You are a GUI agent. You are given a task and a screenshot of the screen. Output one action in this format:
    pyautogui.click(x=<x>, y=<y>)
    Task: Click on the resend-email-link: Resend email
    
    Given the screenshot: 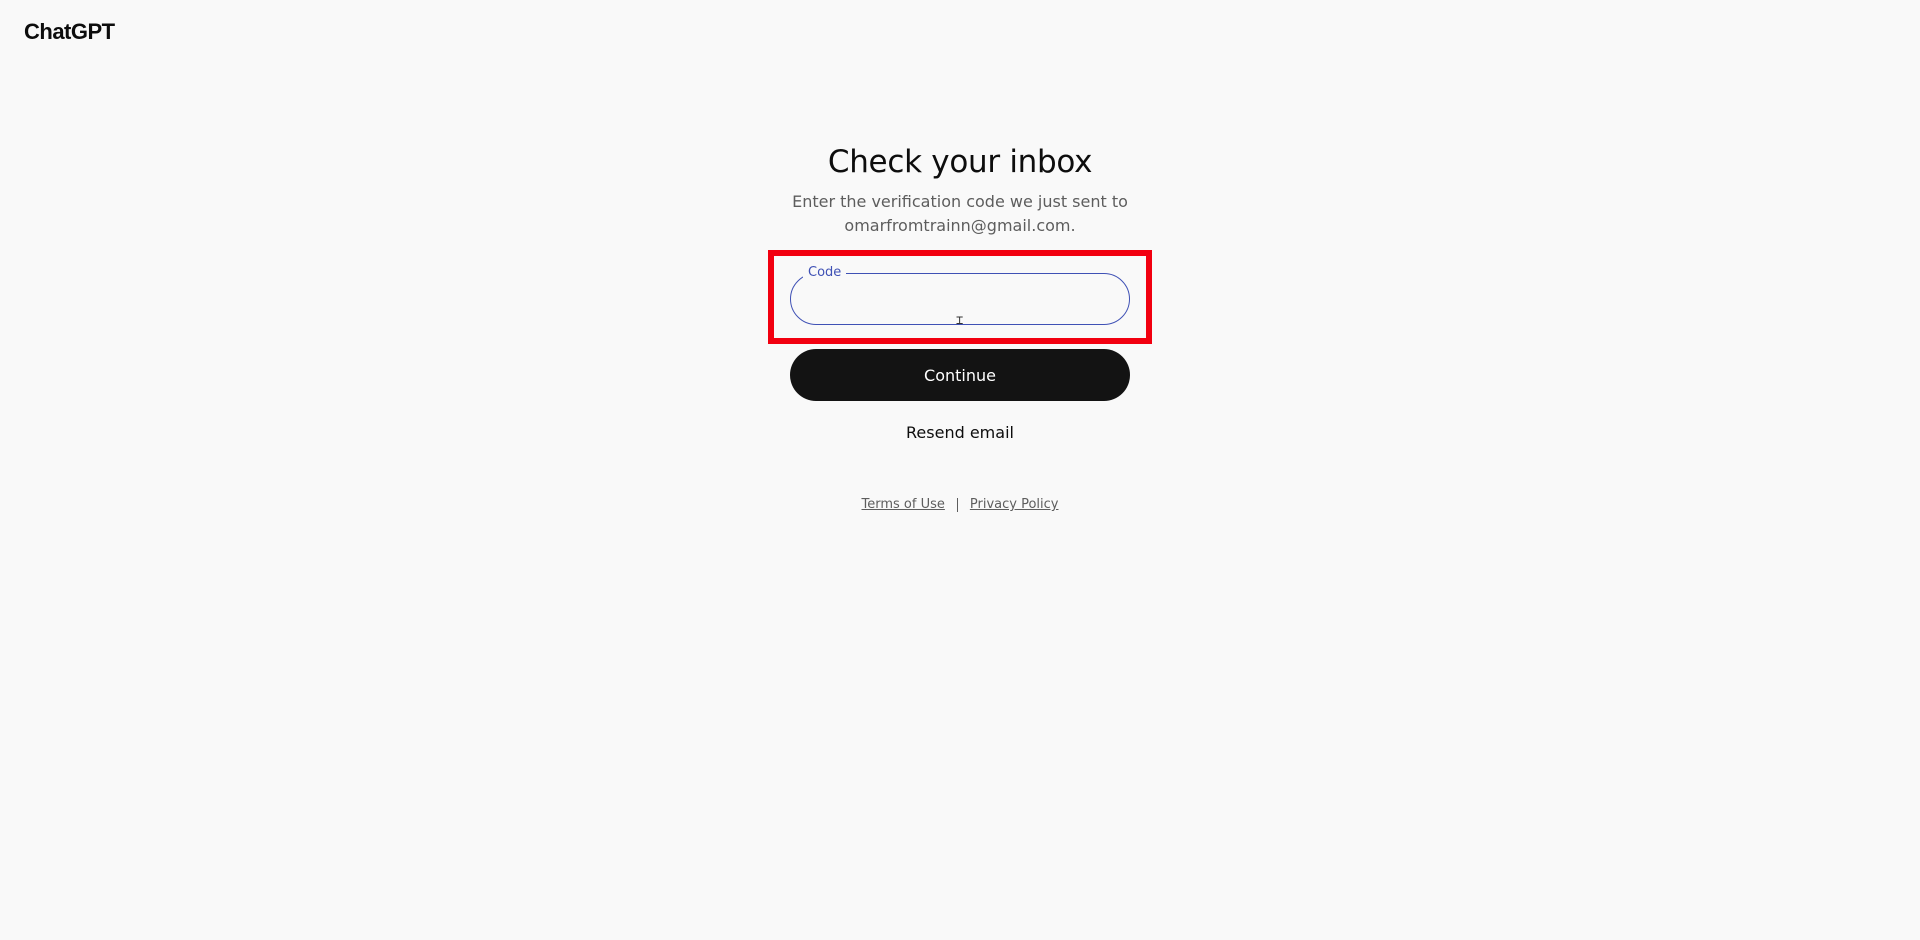 What is the action you would take?
    pyautogui.click(x=960, y=433)
    